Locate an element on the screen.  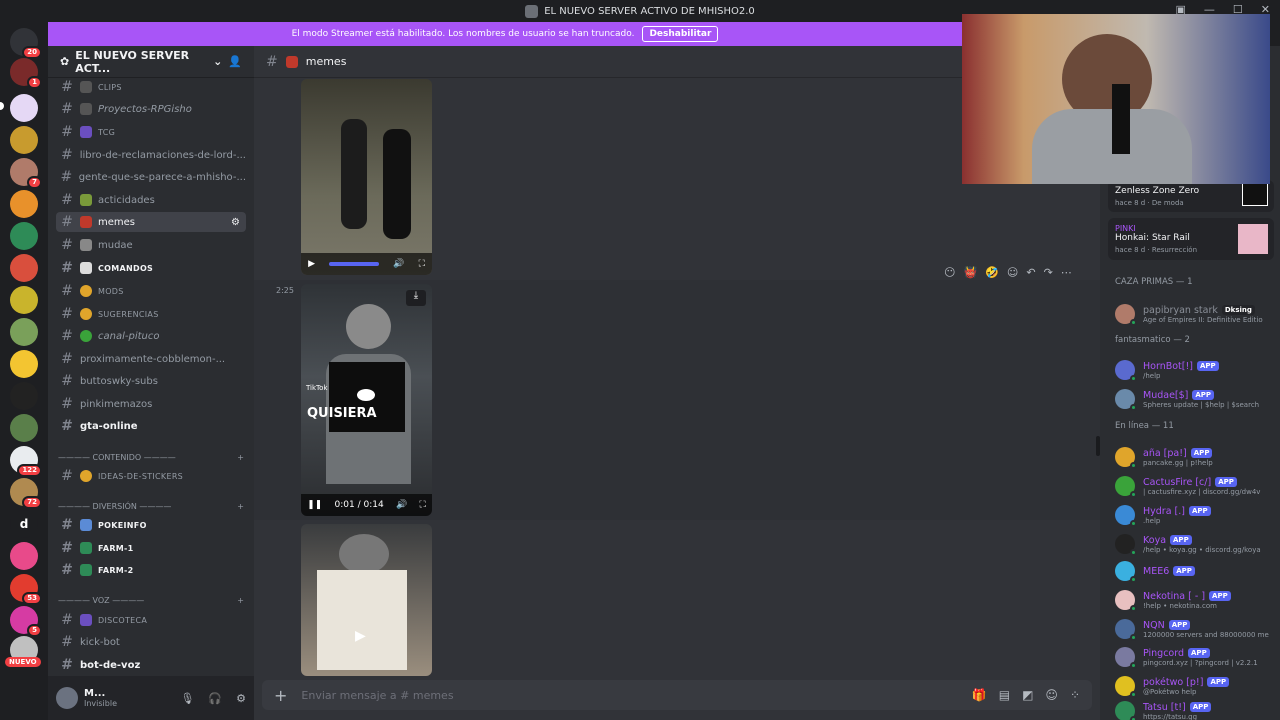
member-item: NQN APP 1200000 servers and 88000000 me is located at coordinates (1195, 629).